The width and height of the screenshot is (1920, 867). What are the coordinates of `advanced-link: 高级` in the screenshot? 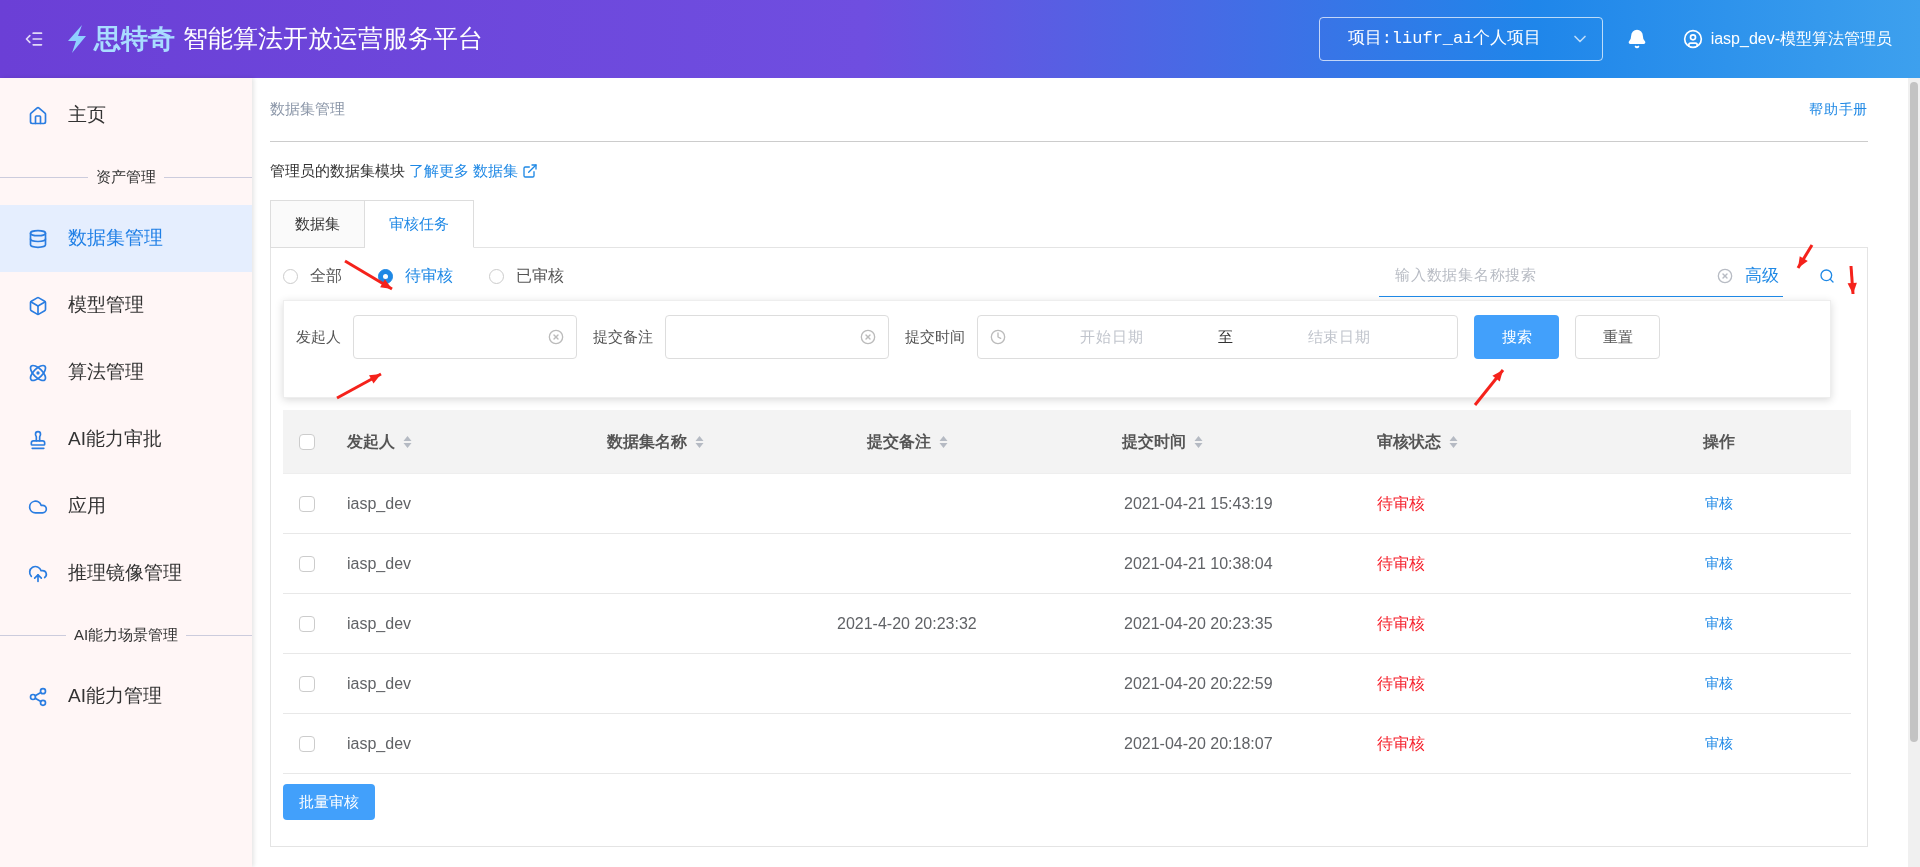 It's located at (1762, 275).